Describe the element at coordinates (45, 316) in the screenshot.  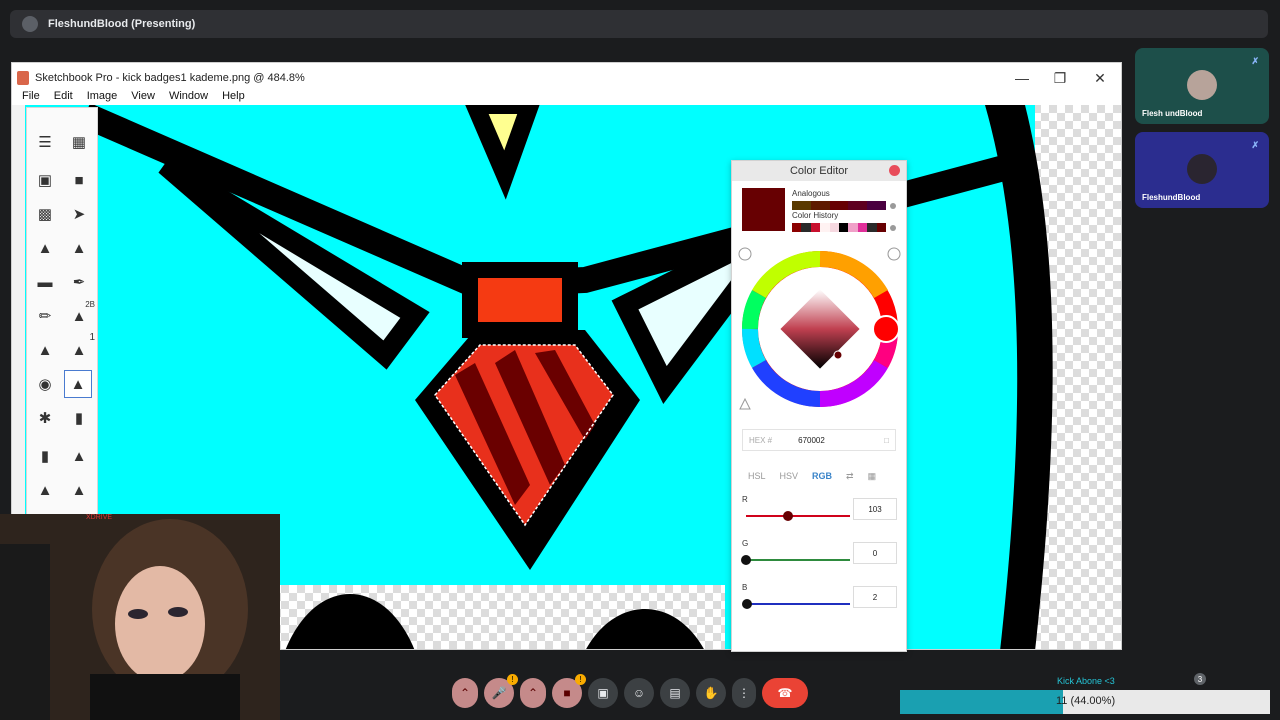
I see `pencil-tool-icon: ✏` at that location.